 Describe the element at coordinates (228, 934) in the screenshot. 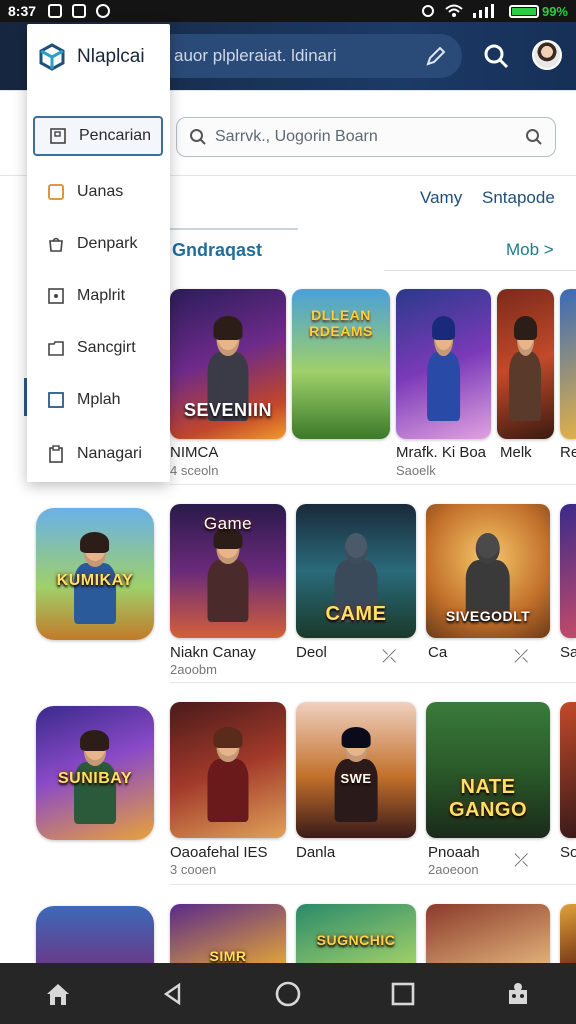

I see `game-card: SIMR` at that location.